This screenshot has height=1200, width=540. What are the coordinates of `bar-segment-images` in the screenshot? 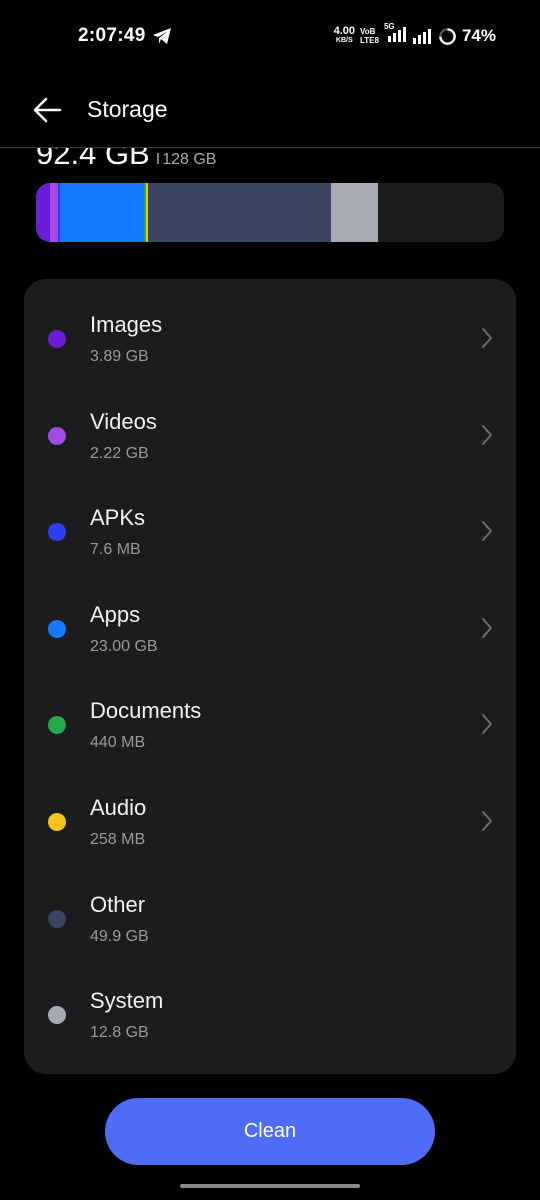 It's located at (43, 212).